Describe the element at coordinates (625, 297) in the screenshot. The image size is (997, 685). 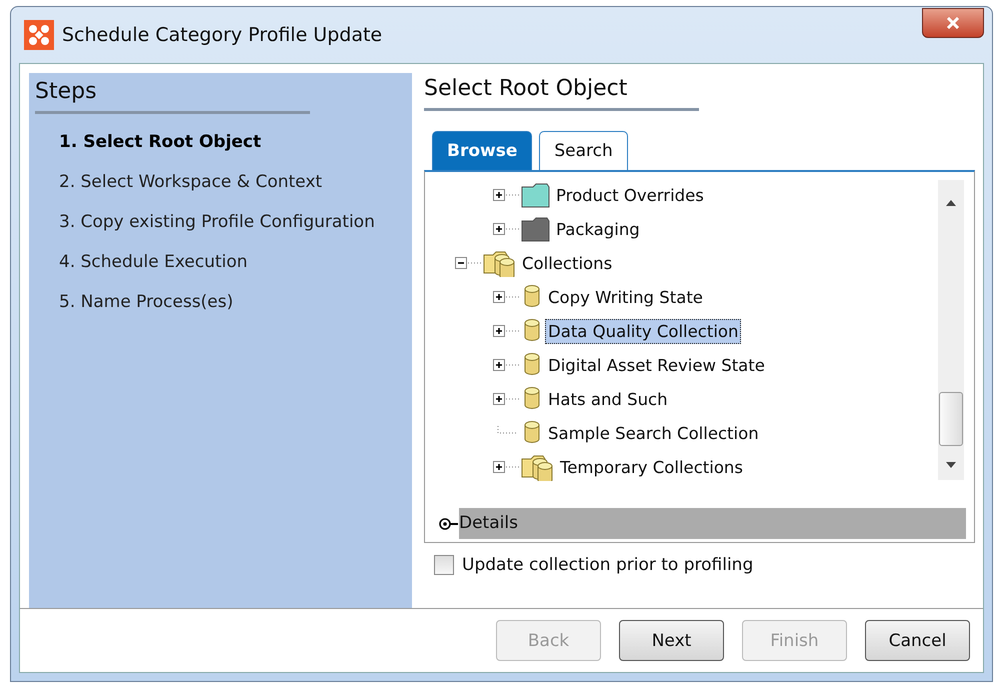
I see `tree-item: Copy Writing State` at that location.